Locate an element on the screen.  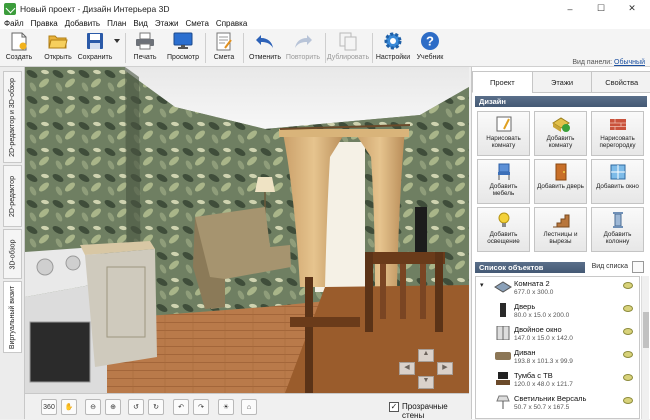
stairs-cutouts-button: Лестницы и вырезы is located at coordinates (560, 229).